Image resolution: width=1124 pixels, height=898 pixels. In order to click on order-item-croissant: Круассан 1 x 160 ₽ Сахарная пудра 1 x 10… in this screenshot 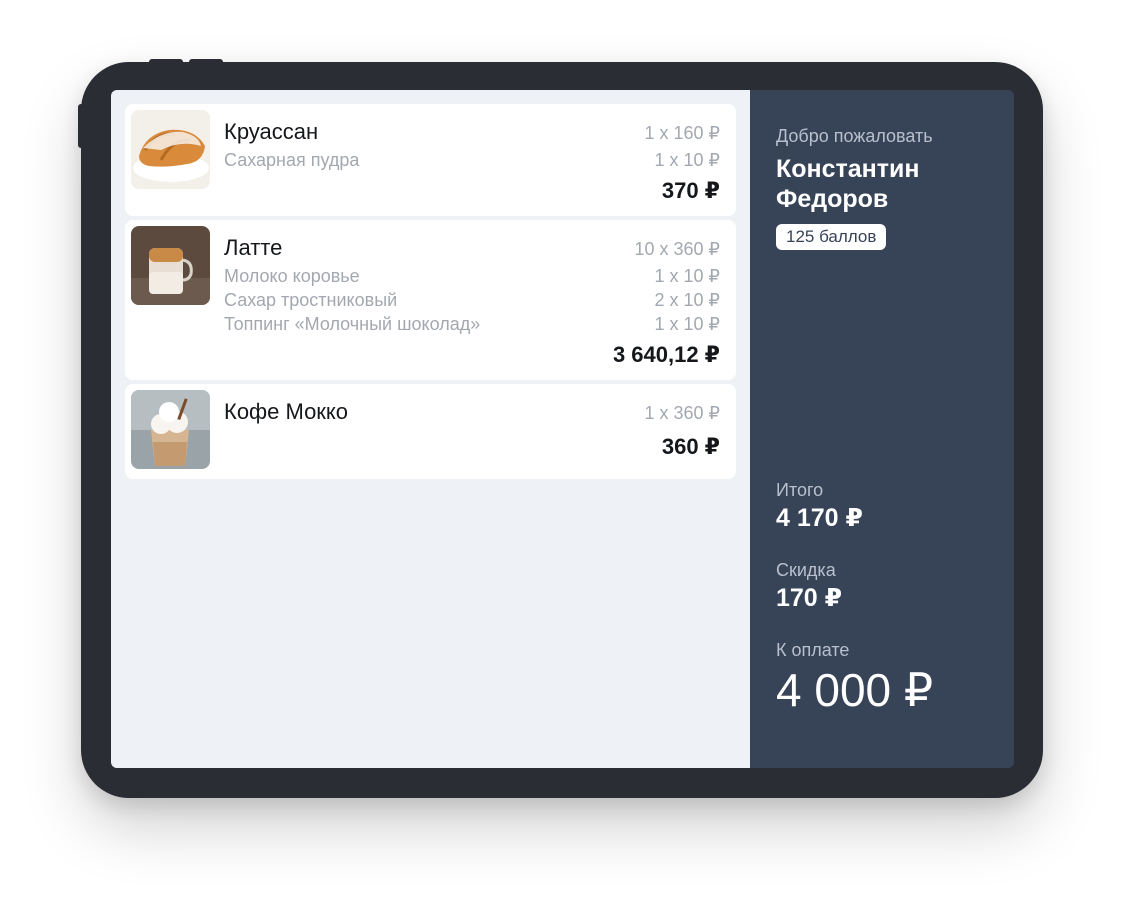, I will do `click(430, 160)`.